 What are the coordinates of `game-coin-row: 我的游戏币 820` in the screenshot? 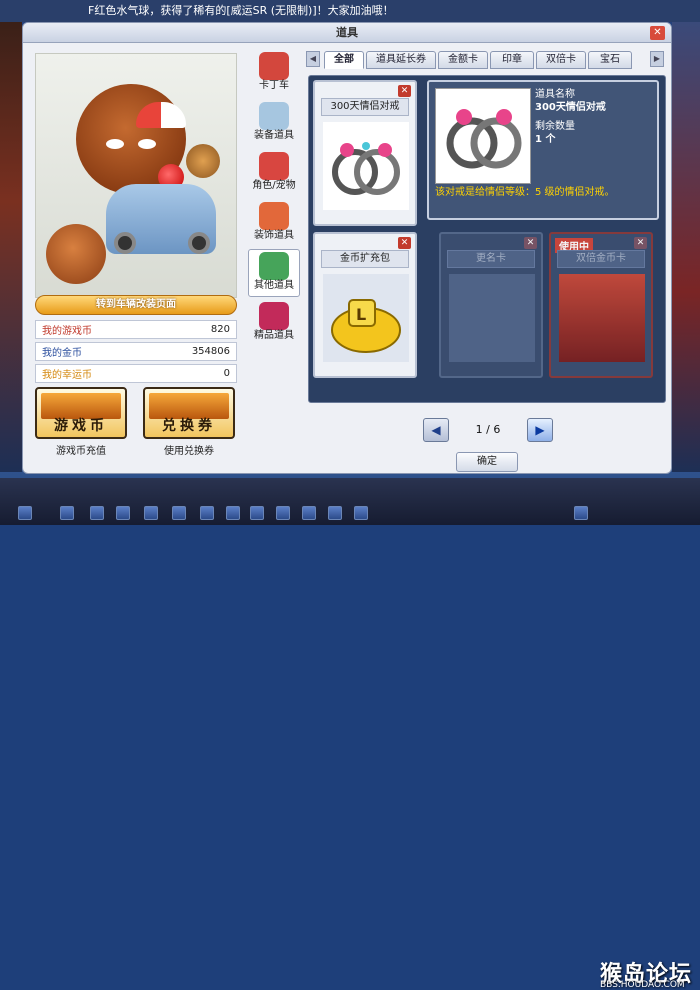 It's located at (136, 329).